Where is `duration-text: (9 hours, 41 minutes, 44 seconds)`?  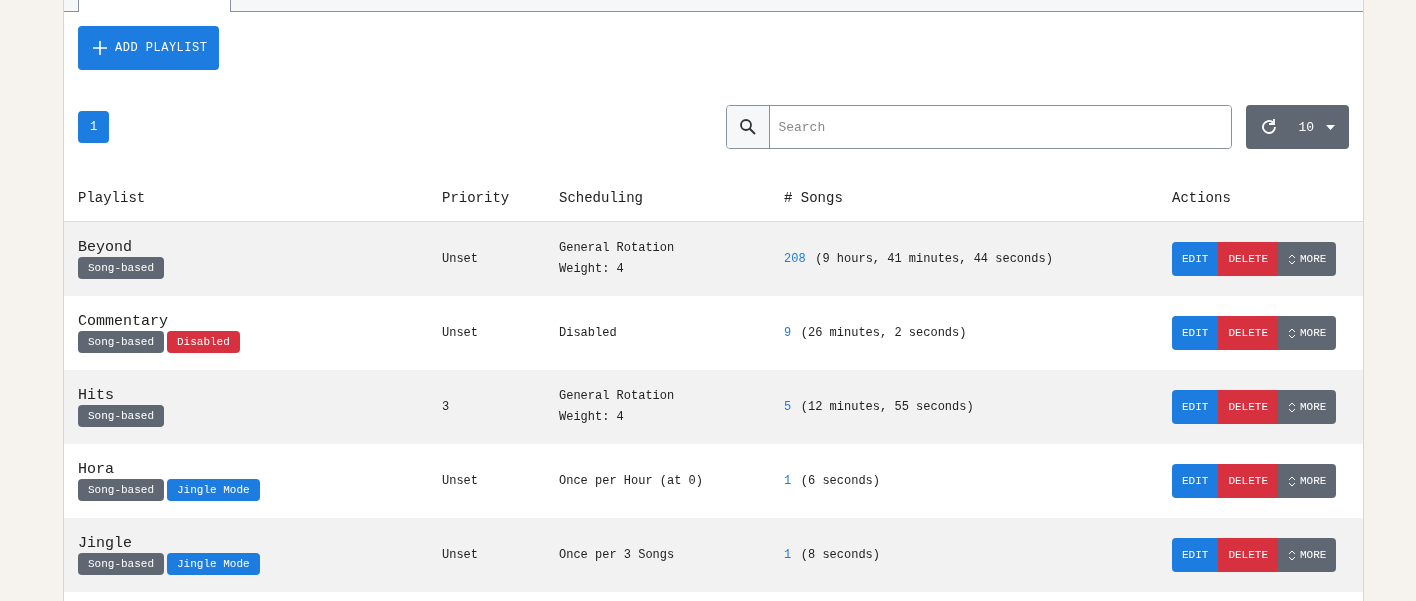 duration-text: (9 hours, 41 minutes, 44 seconds) is located at coordinates (934, 258).